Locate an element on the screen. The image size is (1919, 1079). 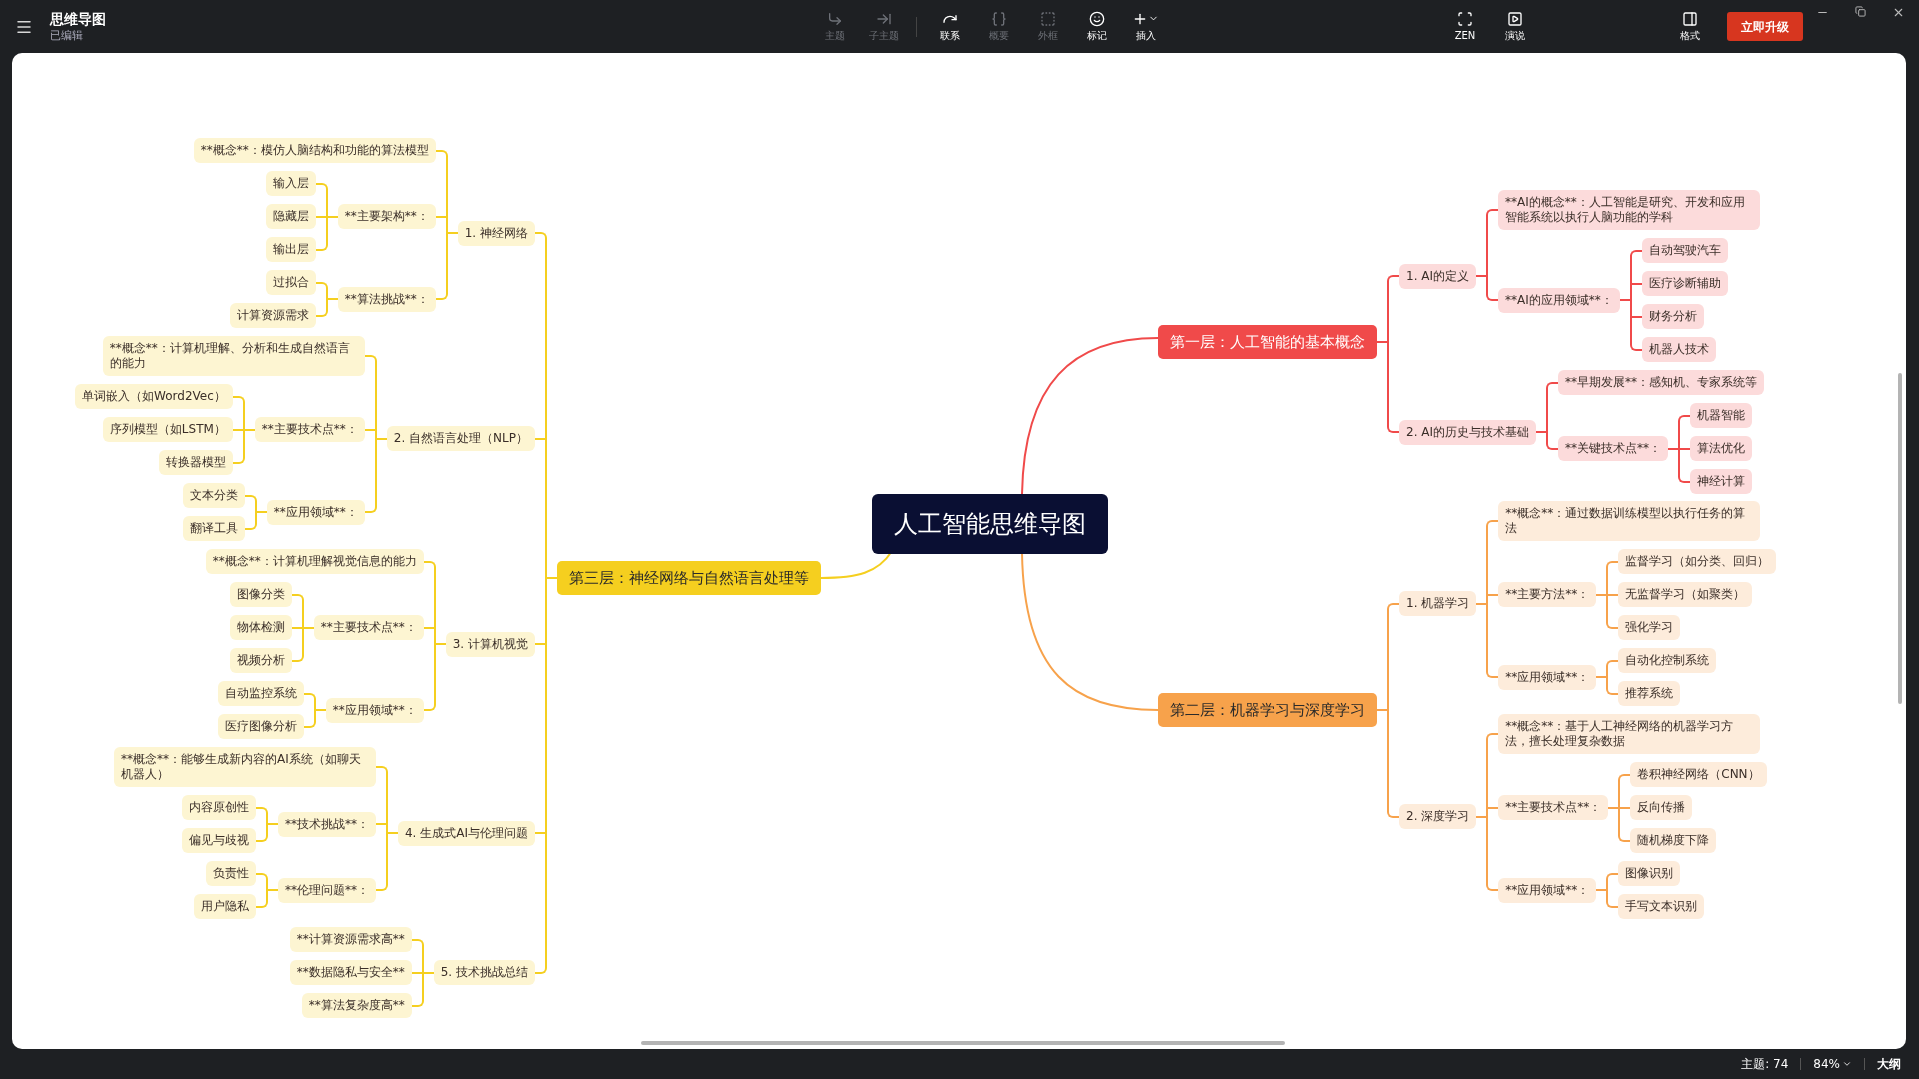
topic-node: **伦理问题**： is located at coordinates (327, 890).